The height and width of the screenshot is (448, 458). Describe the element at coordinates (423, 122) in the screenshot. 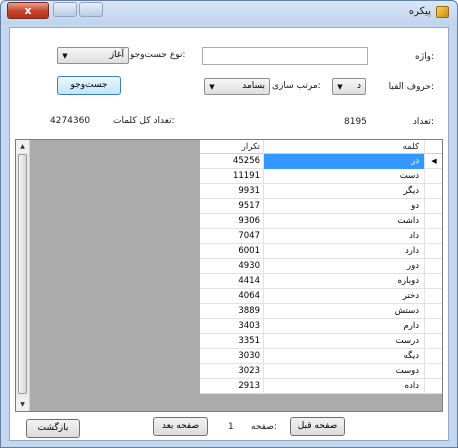

I see `count-label: تعداد:` at that location.